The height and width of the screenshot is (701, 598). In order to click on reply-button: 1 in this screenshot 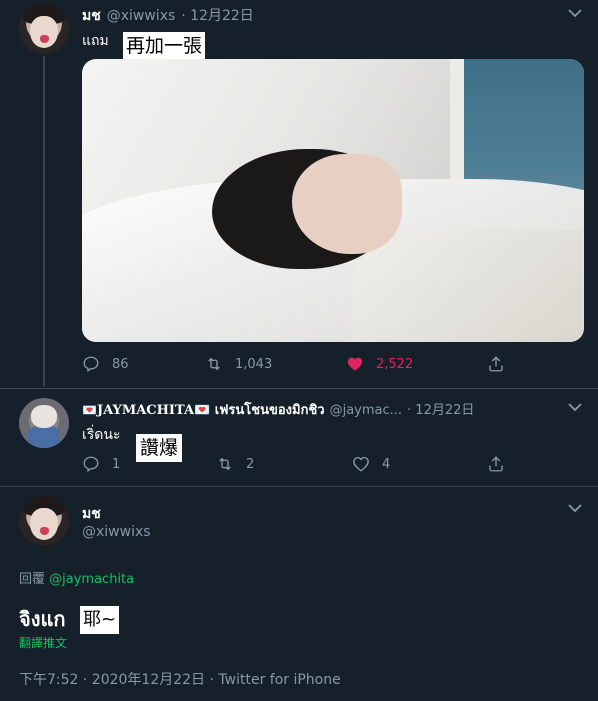, I will do `click(101, 464)`.